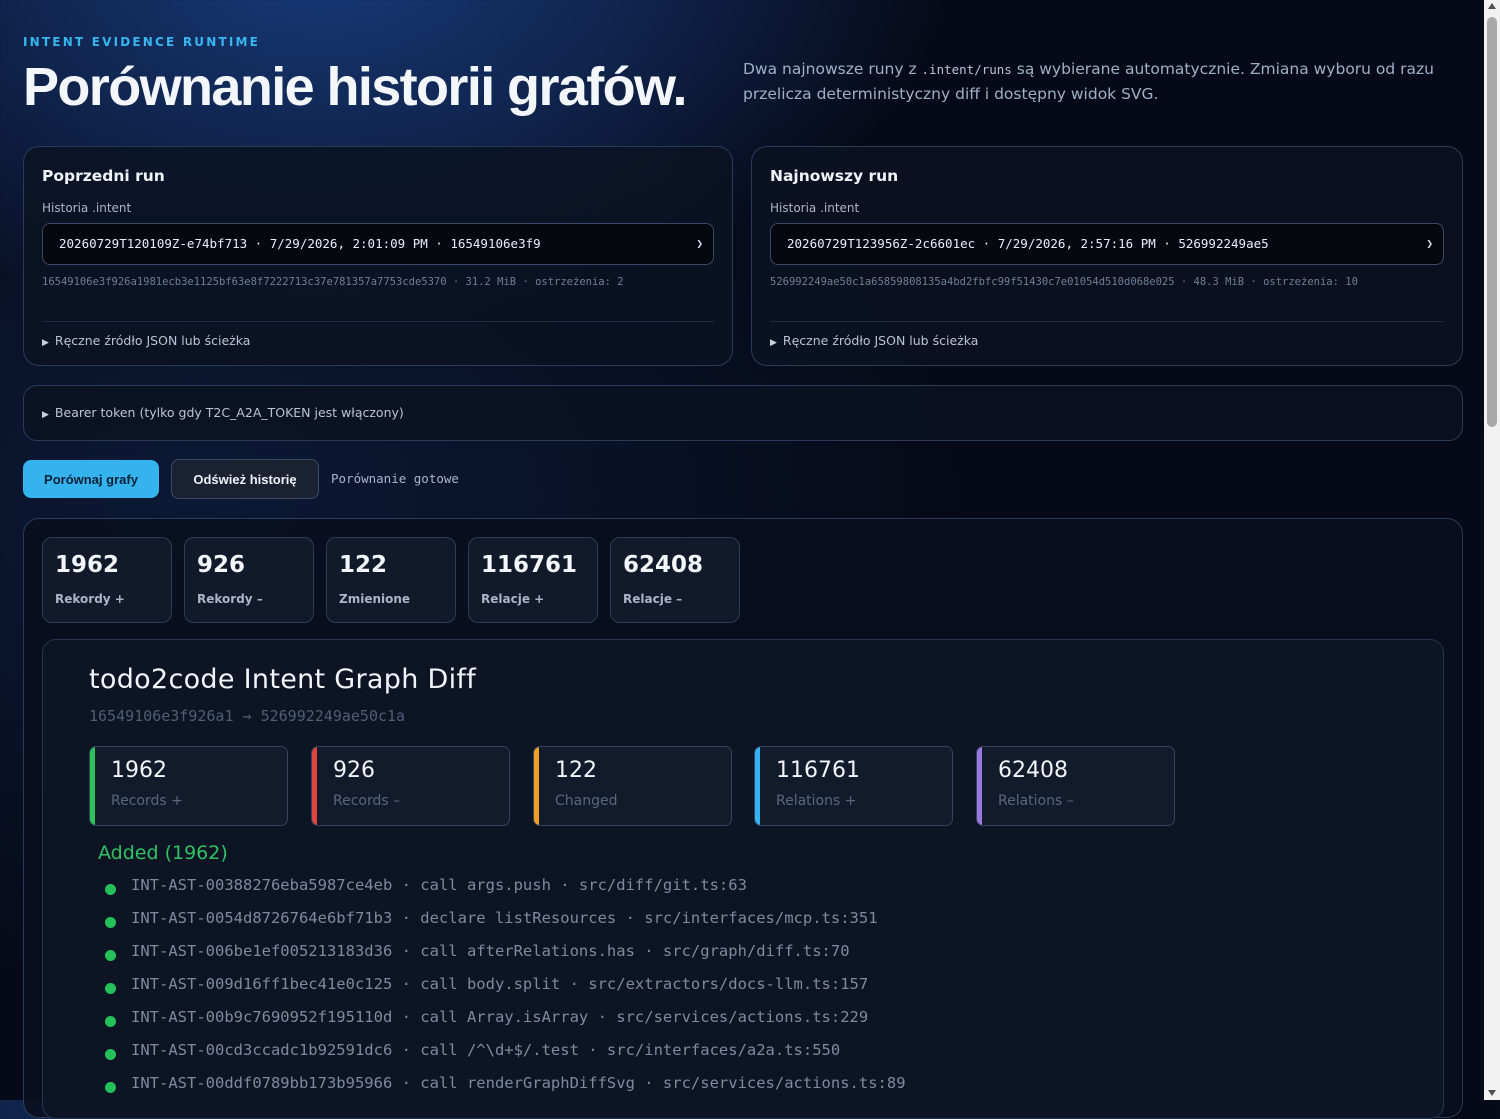 The width and height of the screenshot is (1500, 1119). What do you see at coordinates (513, 599) in the screenshot?
I see `stat-label: Relacje +` at bounding box center [513, 599].